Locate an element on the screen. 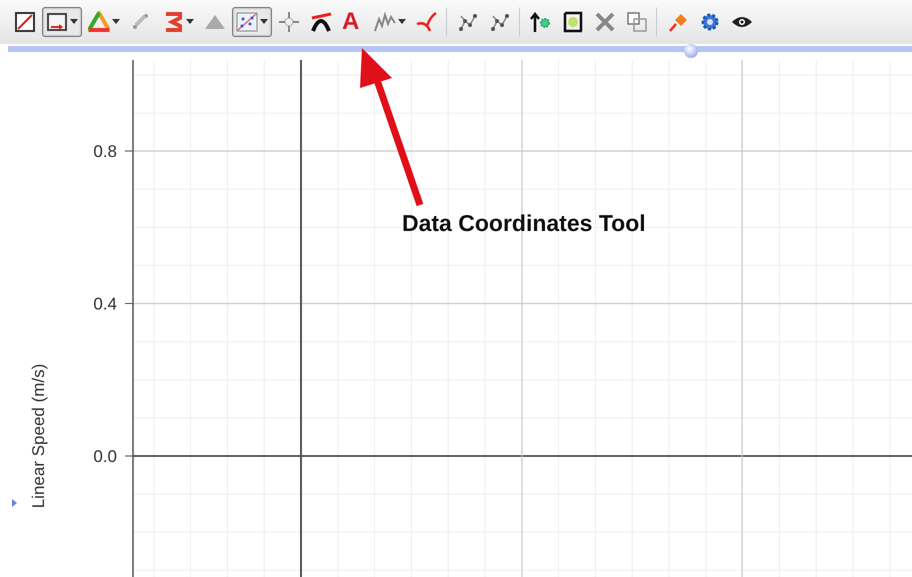 The width and height of the screenshot is (912, 577). scatter-plot-icon is located at coordinates (247, 22).